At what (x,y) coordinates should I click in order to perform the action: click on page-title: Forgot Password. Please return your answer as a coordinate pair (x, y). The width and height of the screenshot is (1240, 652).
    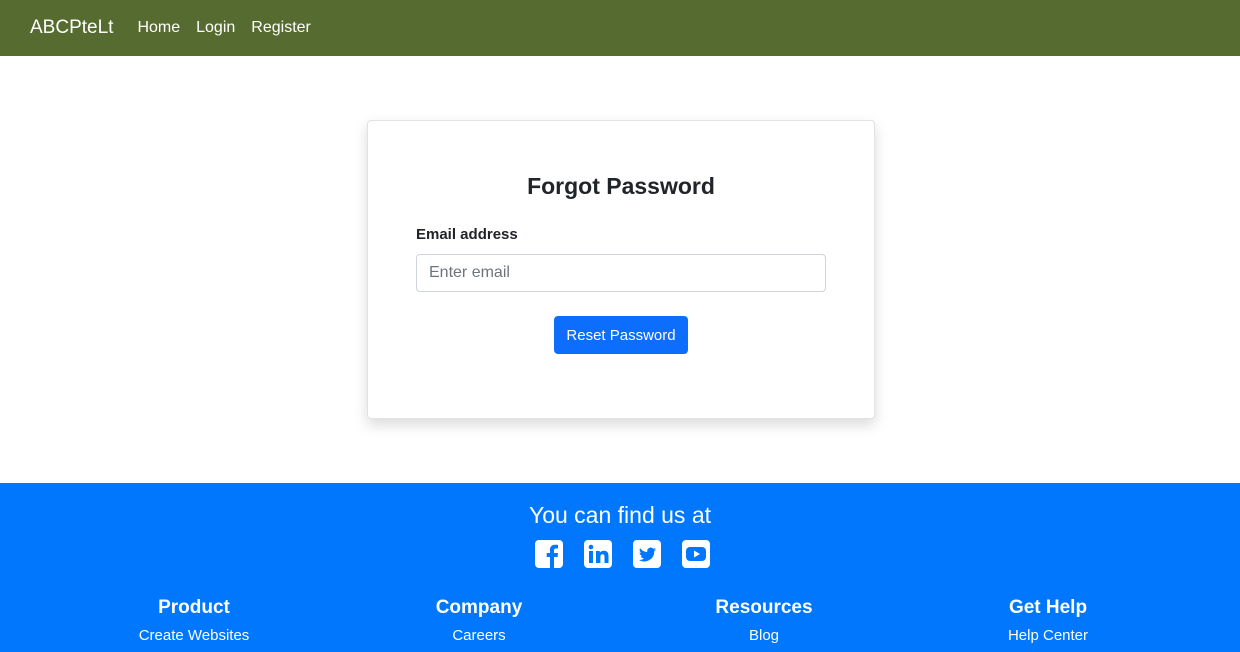
    Looking at the image, I should click on (621, 186).